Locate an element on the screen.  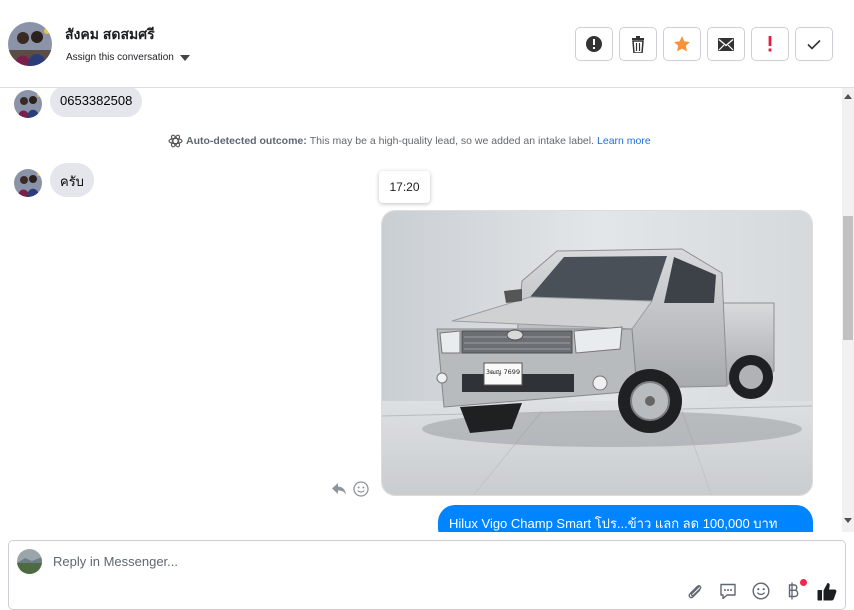
alert-circle-icon is located at coordinates (594, 44).